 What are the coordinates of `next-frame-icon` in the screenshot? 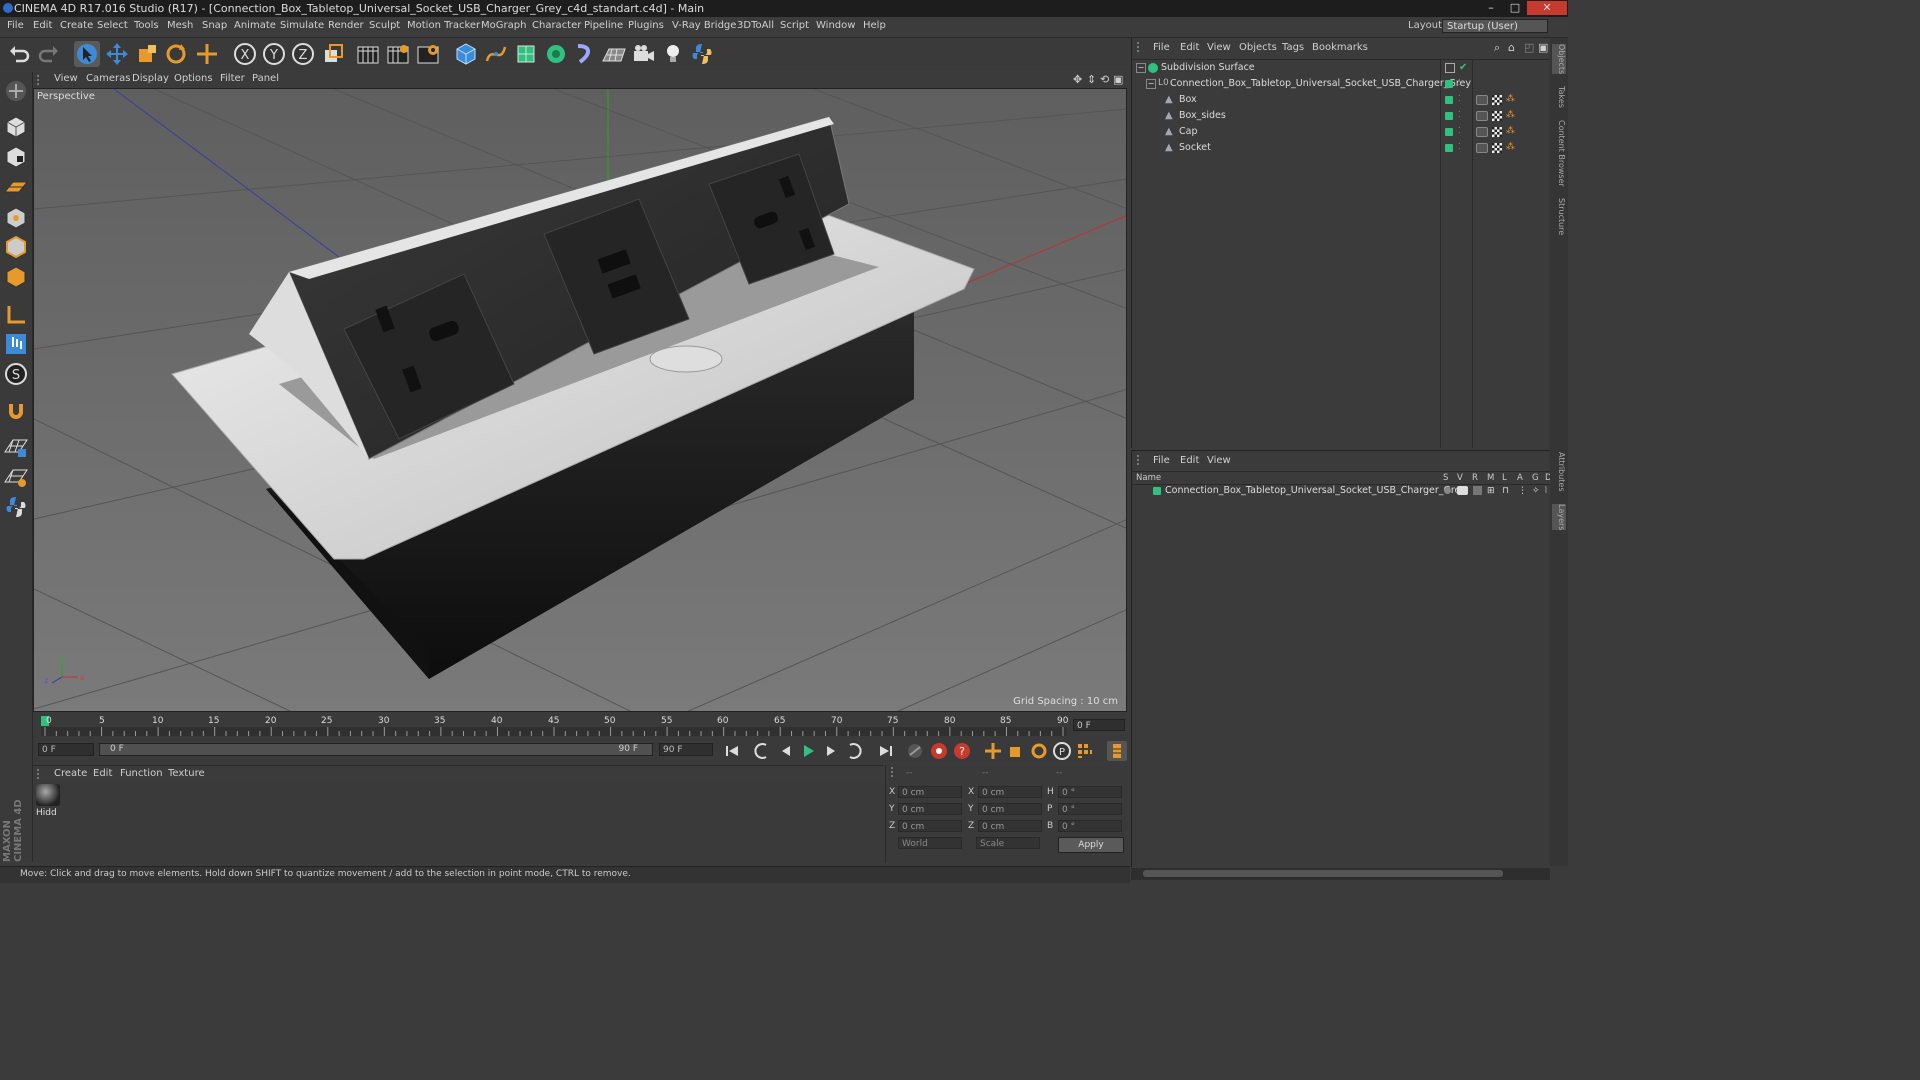 It's located at (831, 751).